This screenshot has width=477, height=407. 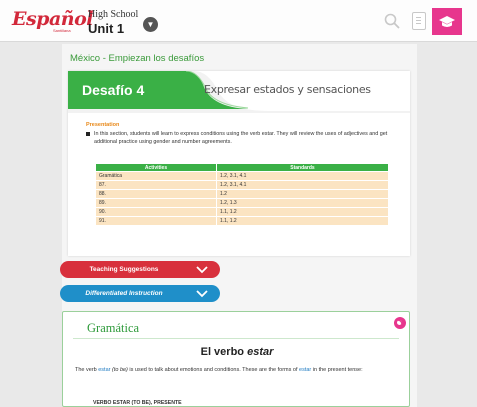 What do you see at coordinates (156, 167) in the screenshot?
I see `table-header: Activities` at bounding box center [156, 167].